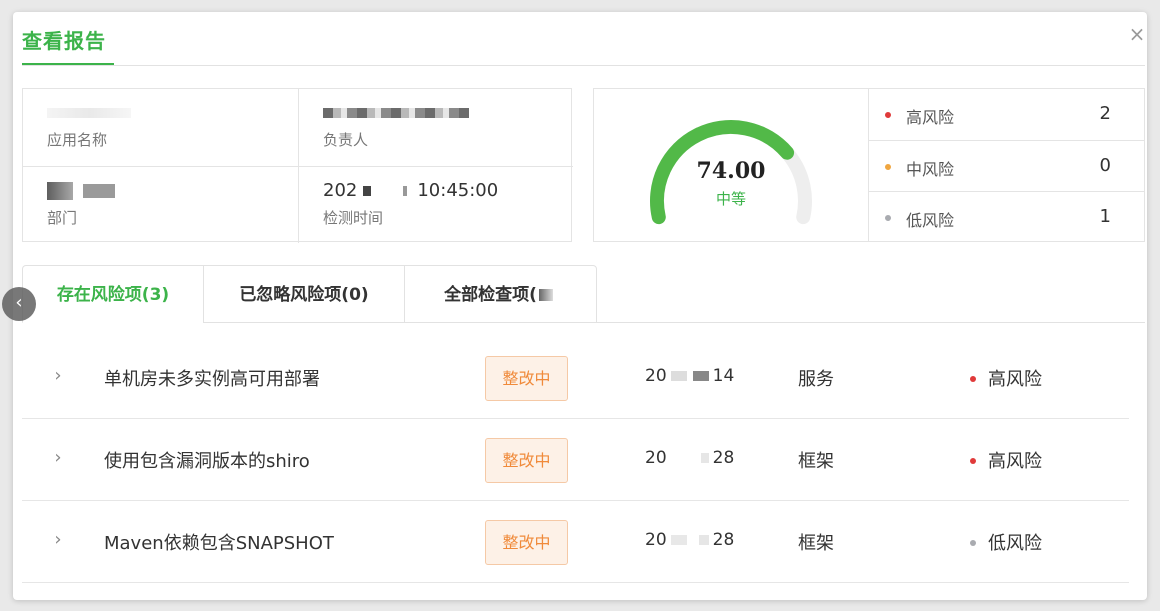 The image size is (1160, 611). What do you see at coordinates (816, 379) in the screenshot?
I see `item-type: 服务` at bounding box center [816, 379].